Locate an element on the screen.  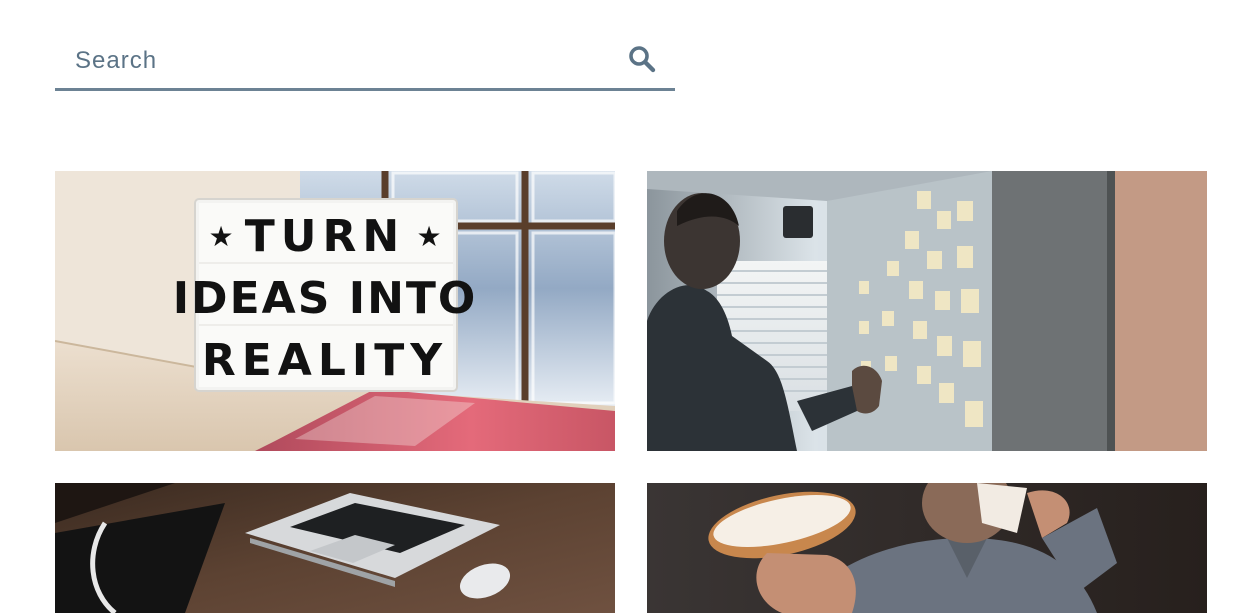
man-eating-bagel-photo is located at coordinates (927, 548).